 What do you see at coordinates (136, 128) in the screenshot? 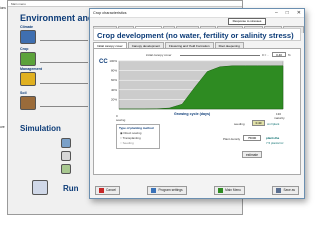
I see `planting-method-title: Type of planting method` at bounding box center [136, 128].